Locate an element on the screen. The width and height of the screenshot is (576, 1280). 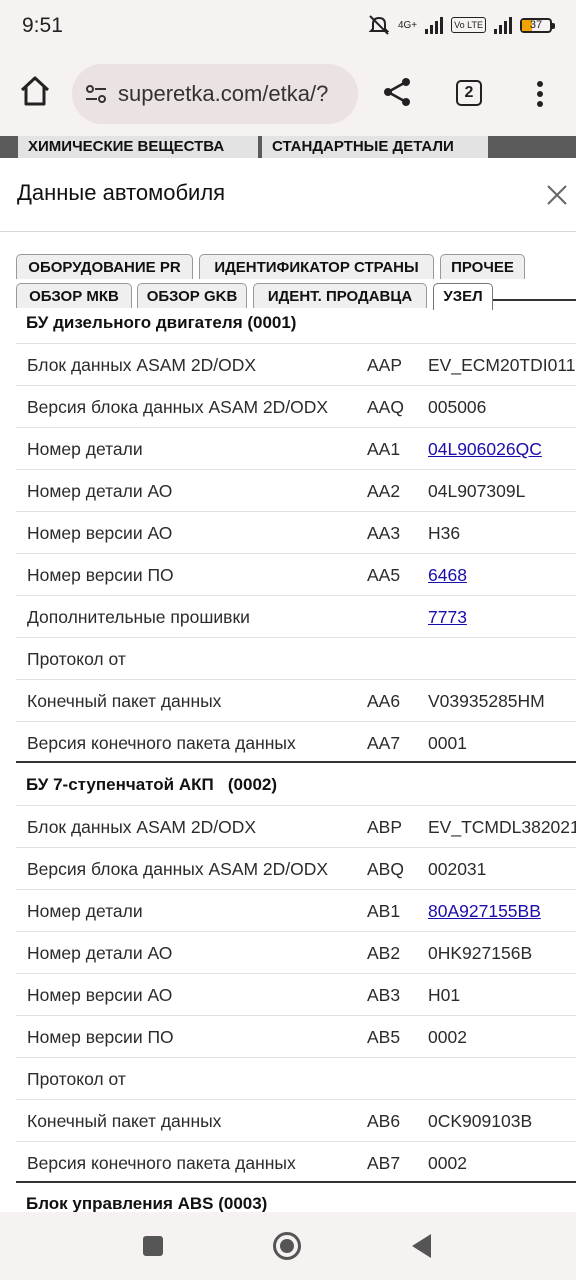
site-settings-icon is located at coordinates (96, 94).